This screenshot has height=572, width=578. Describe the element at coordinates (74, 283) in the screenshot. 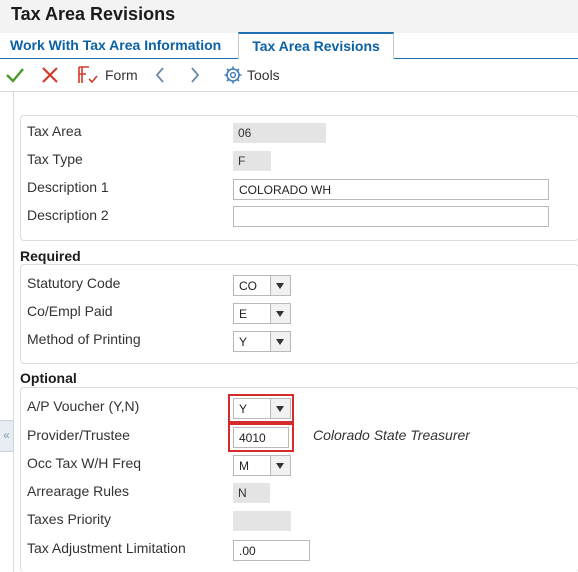

I see `statutory-code-label: Statutory Code` at that location.